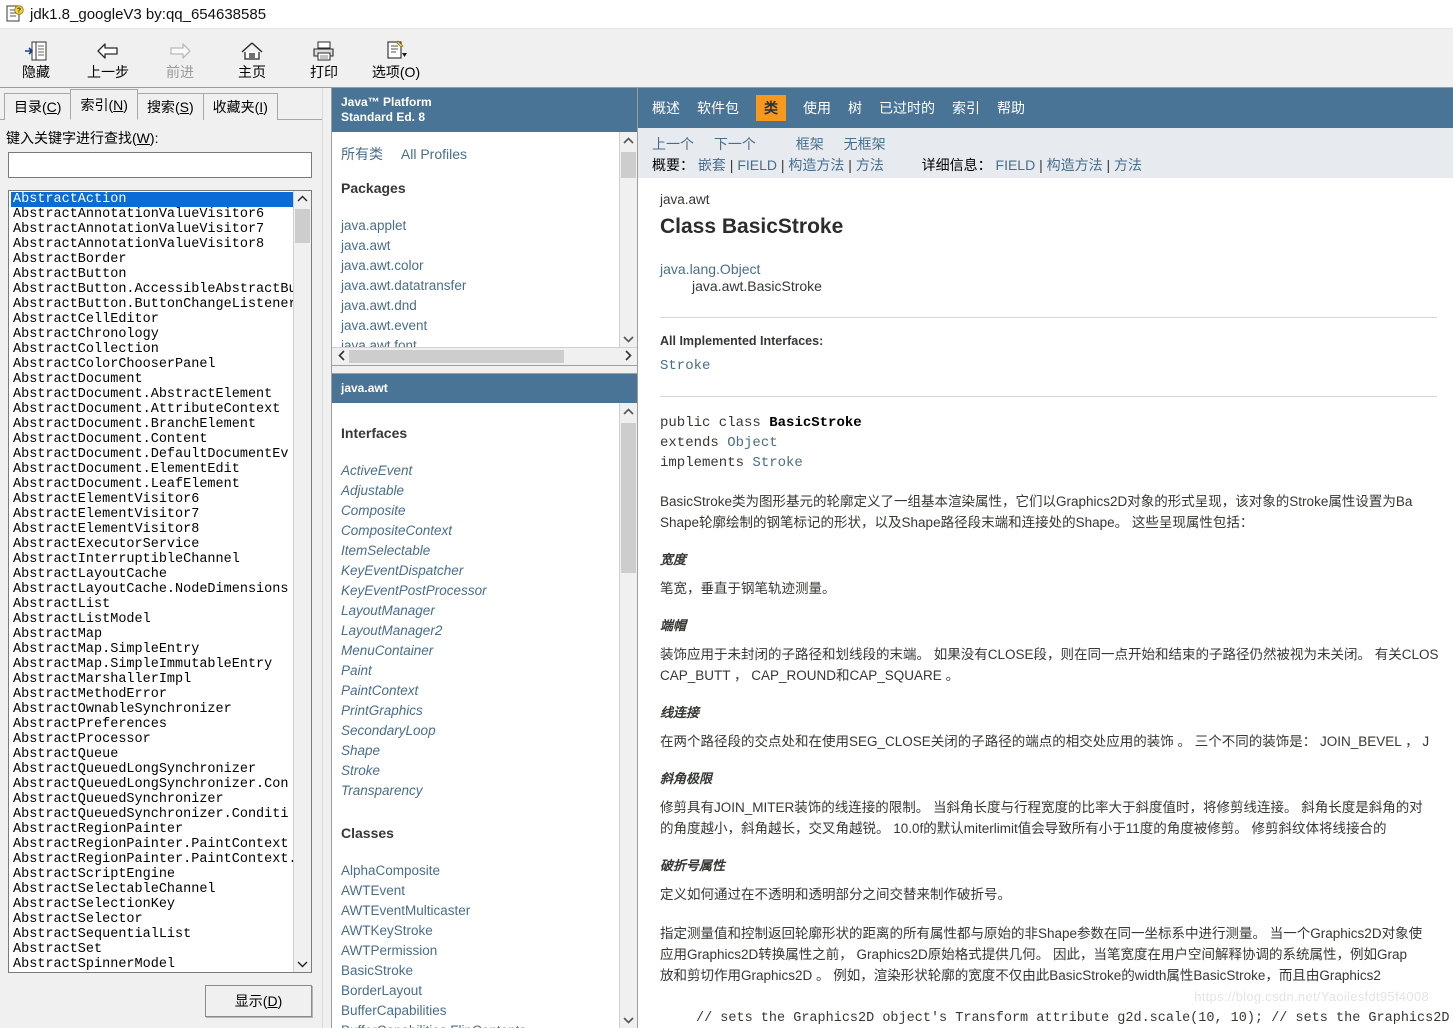 Image resolution: width=1453 pixels, height=1028 pixels. I want to click on index-list-item: AbstractColorChooserPanel, so click(152, 364).